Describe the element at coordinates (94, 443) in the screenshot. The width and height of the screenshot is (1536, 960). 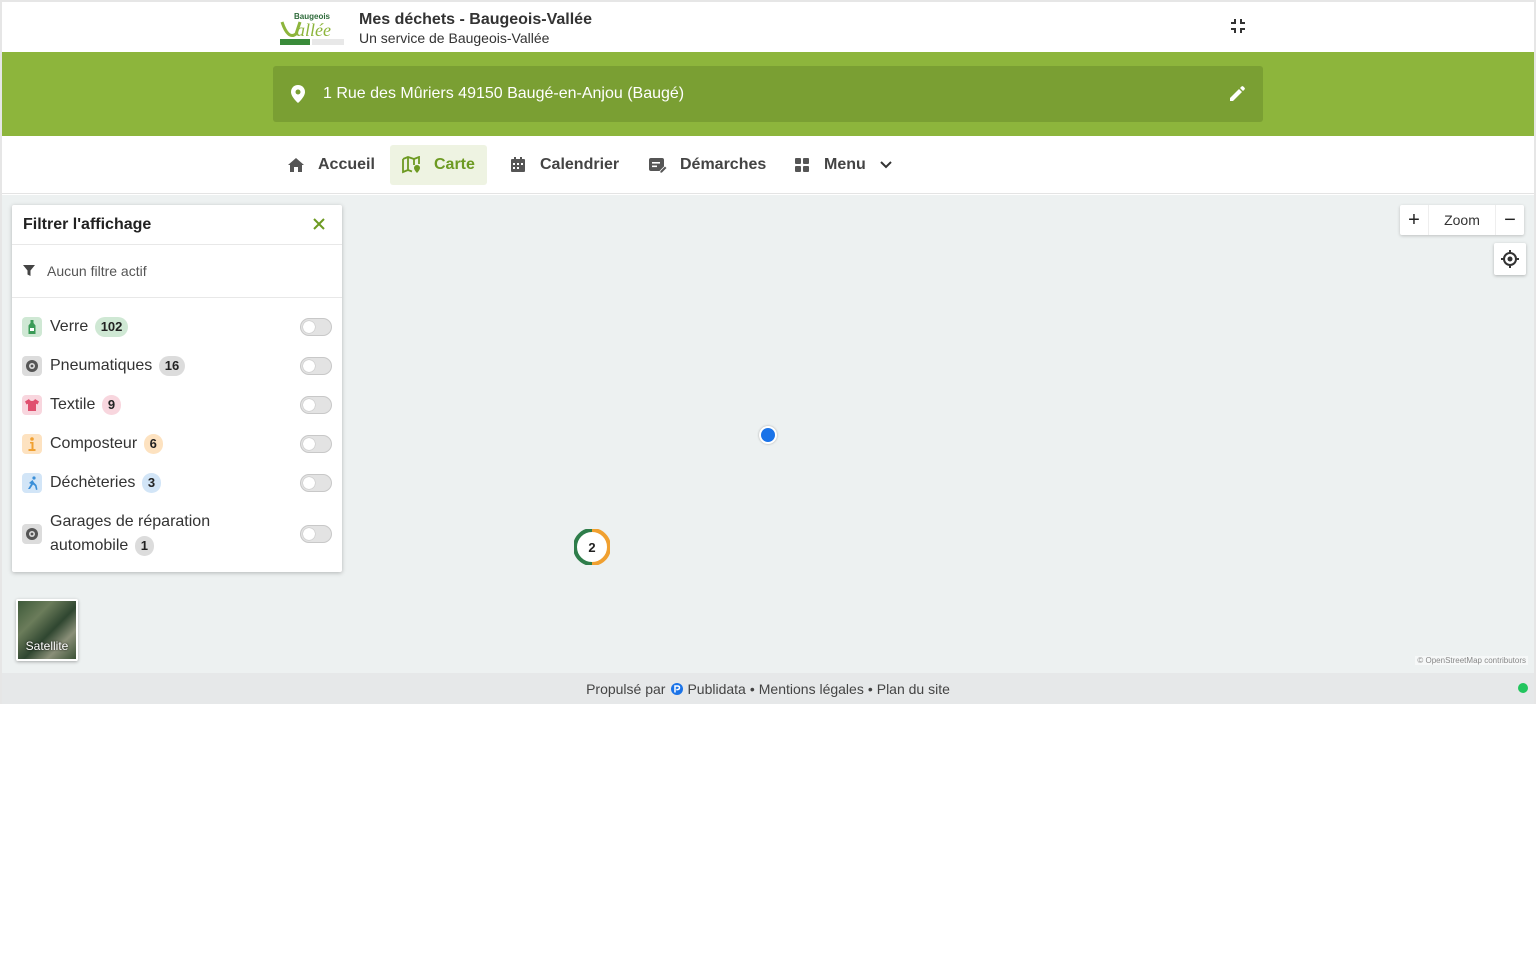
I see `filter-label-text: Composteur` at that location.